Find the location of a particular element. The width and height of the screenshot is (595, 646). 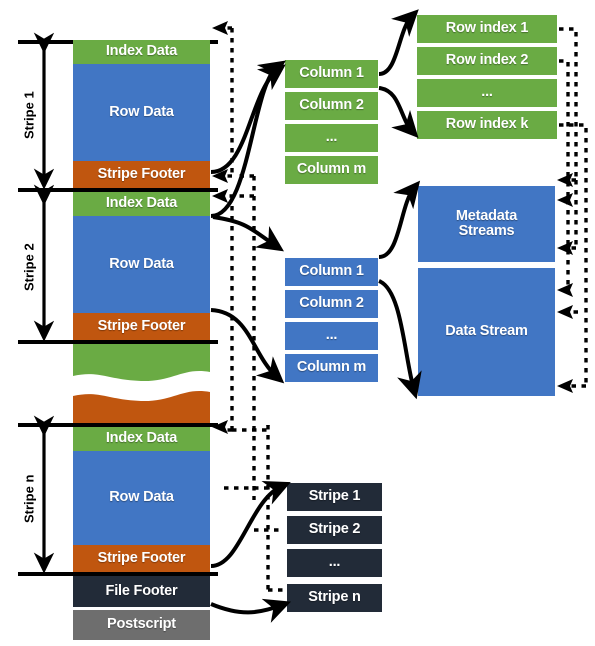

row-index-1: Row index 1 is located at coordinates (487, 29).